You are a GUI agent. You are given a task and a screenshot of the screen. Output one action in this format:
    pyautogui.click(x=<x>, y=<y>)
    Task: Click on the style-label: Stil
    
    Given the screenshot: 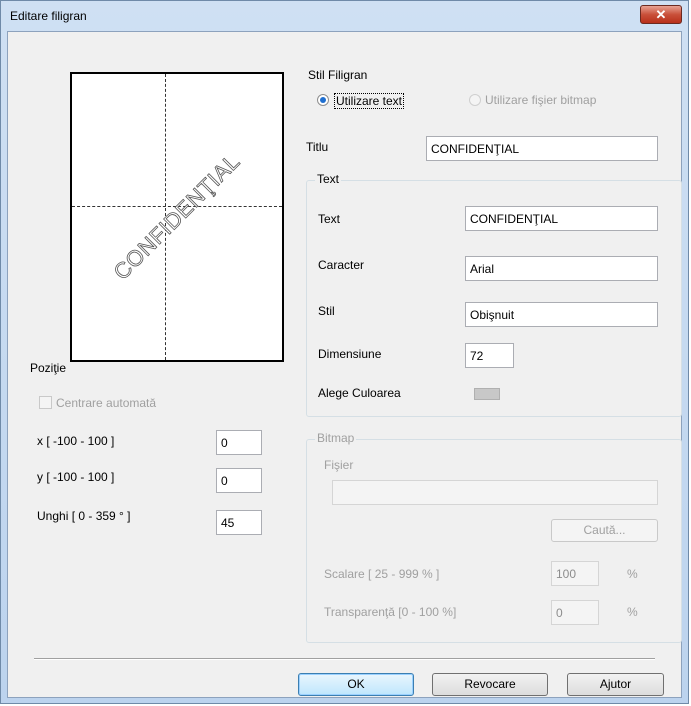 What is the action you would take?
    pyautogui.click(x=326, y=311)
    